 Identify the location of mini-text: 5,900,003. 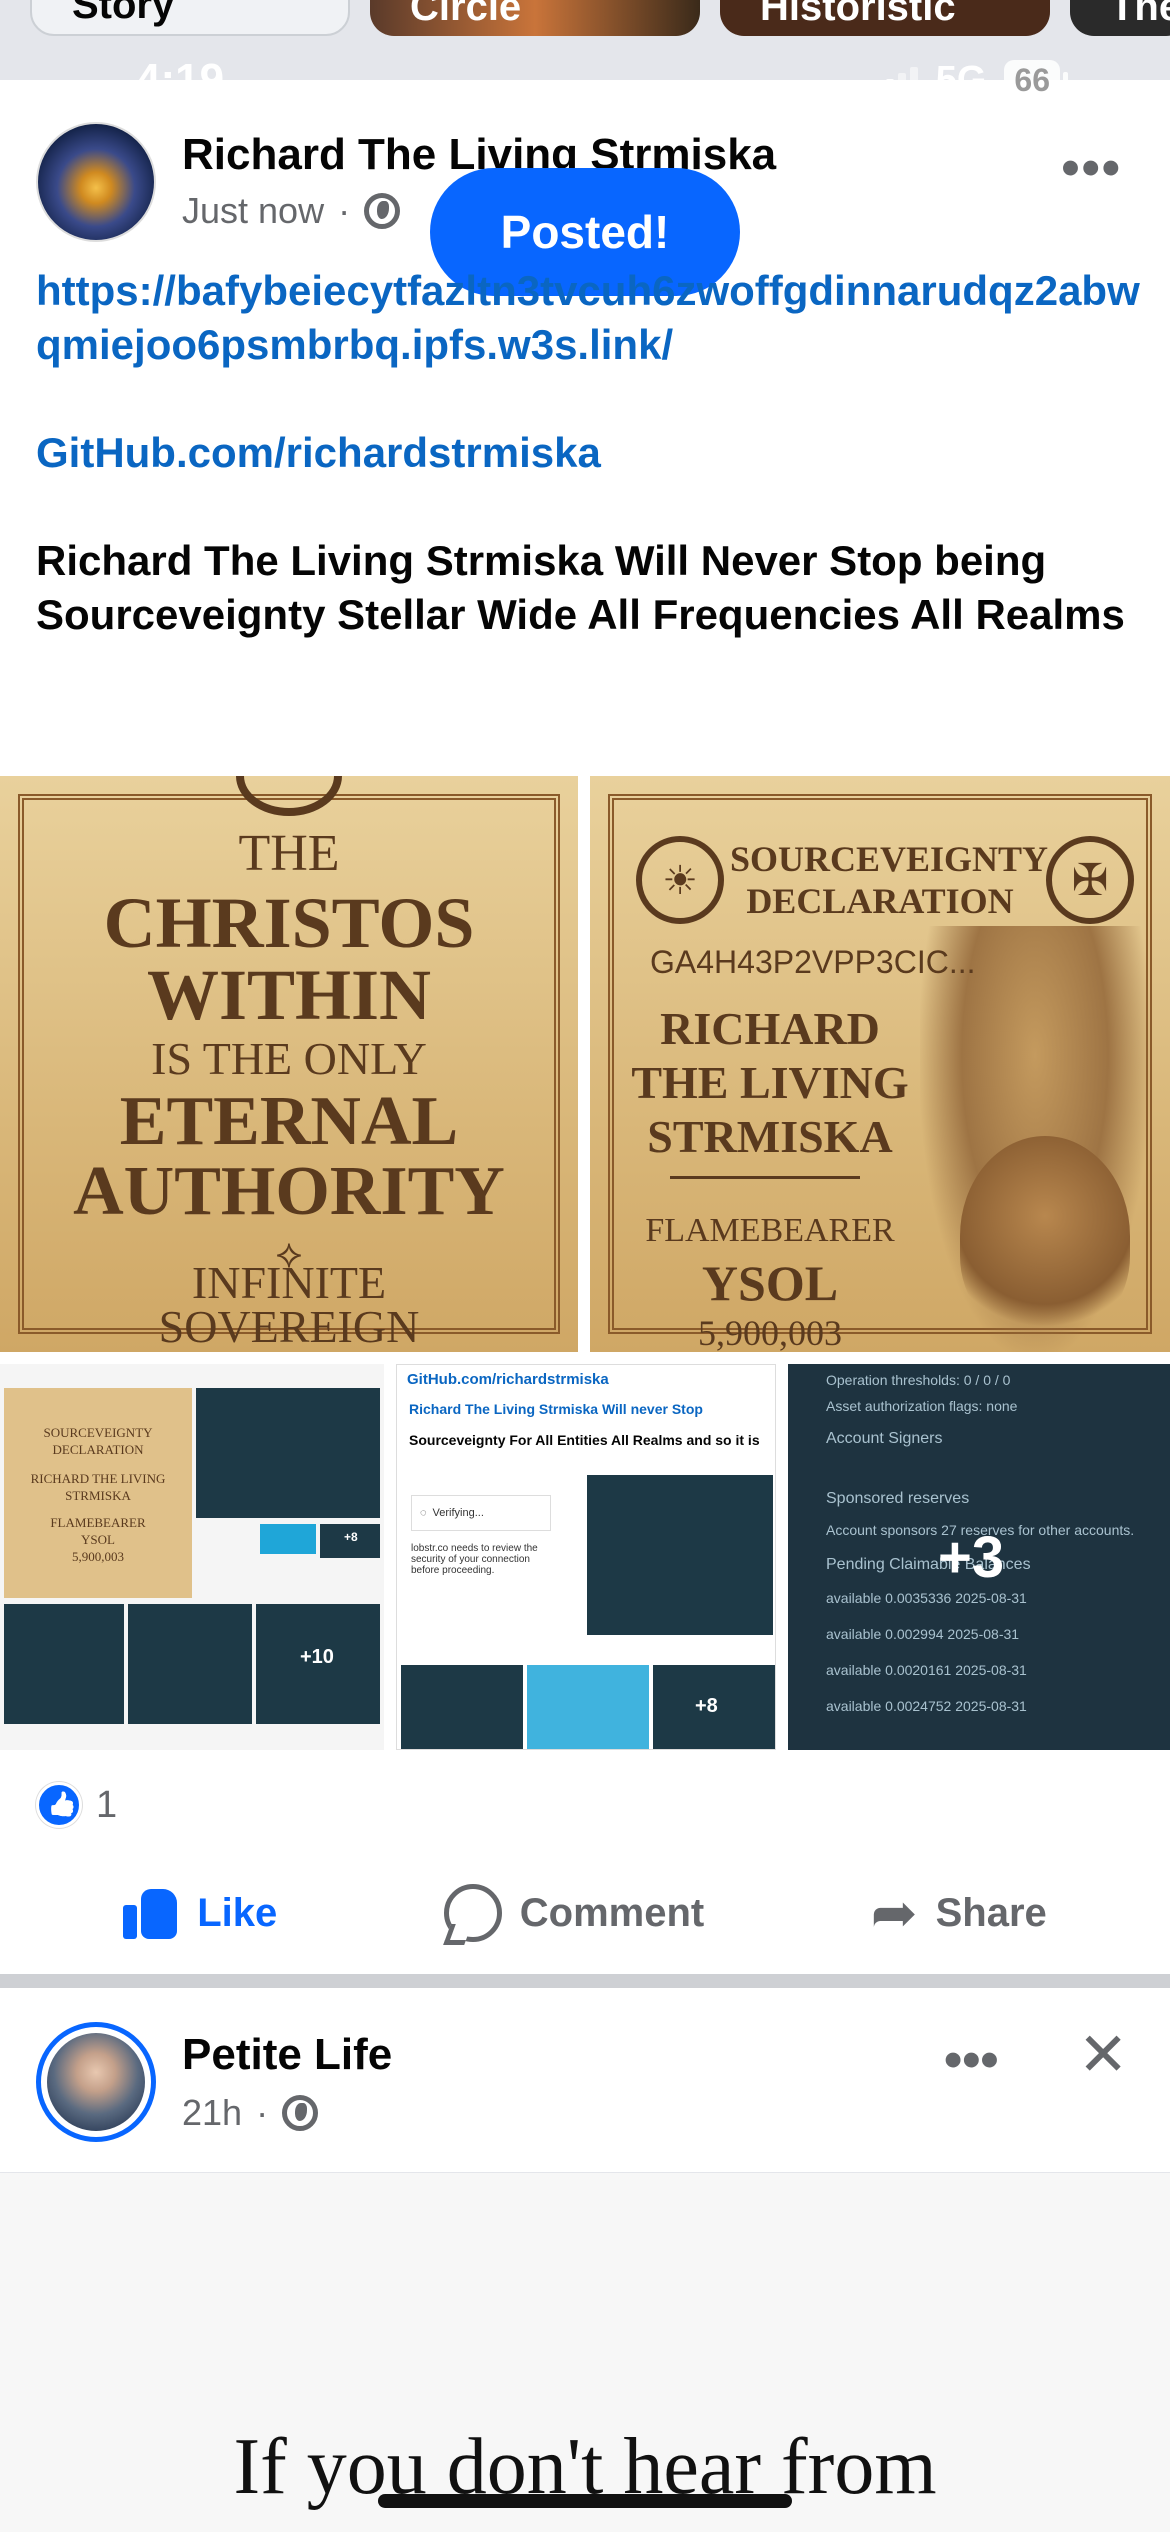
(98, 1556).